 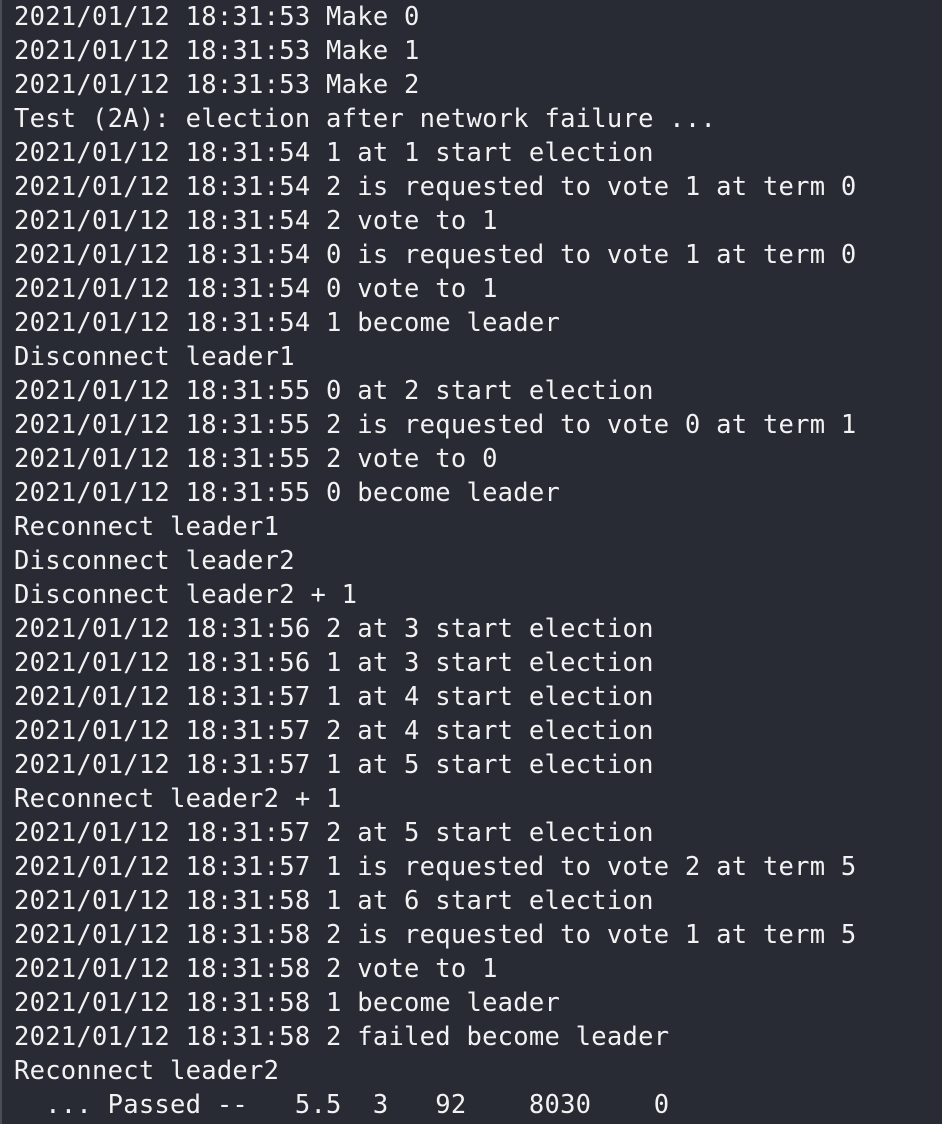 I want to click on terminal-line: Disconnect leader2, so click(x=154, y=561).